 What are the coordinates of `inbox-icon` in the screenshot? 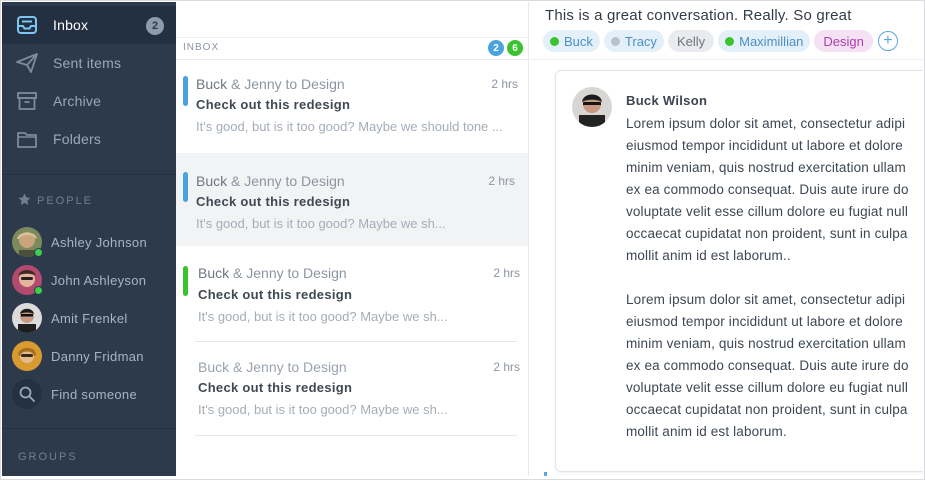 It's located at (27, 25).